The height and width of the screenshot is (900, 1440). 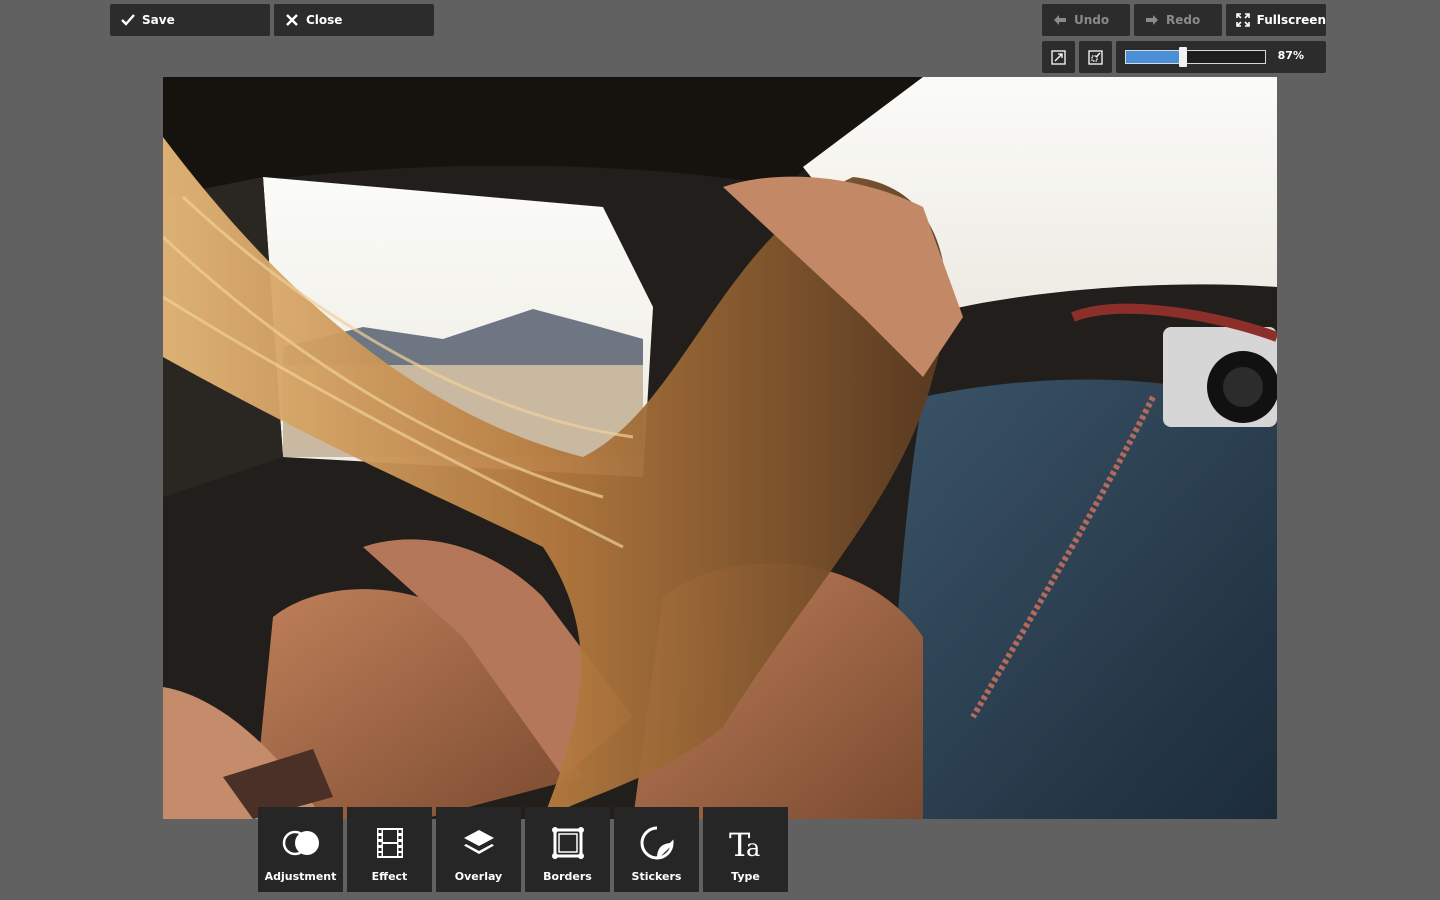 I want to click on zoom-slider-track, so click(x=1195, y=57).